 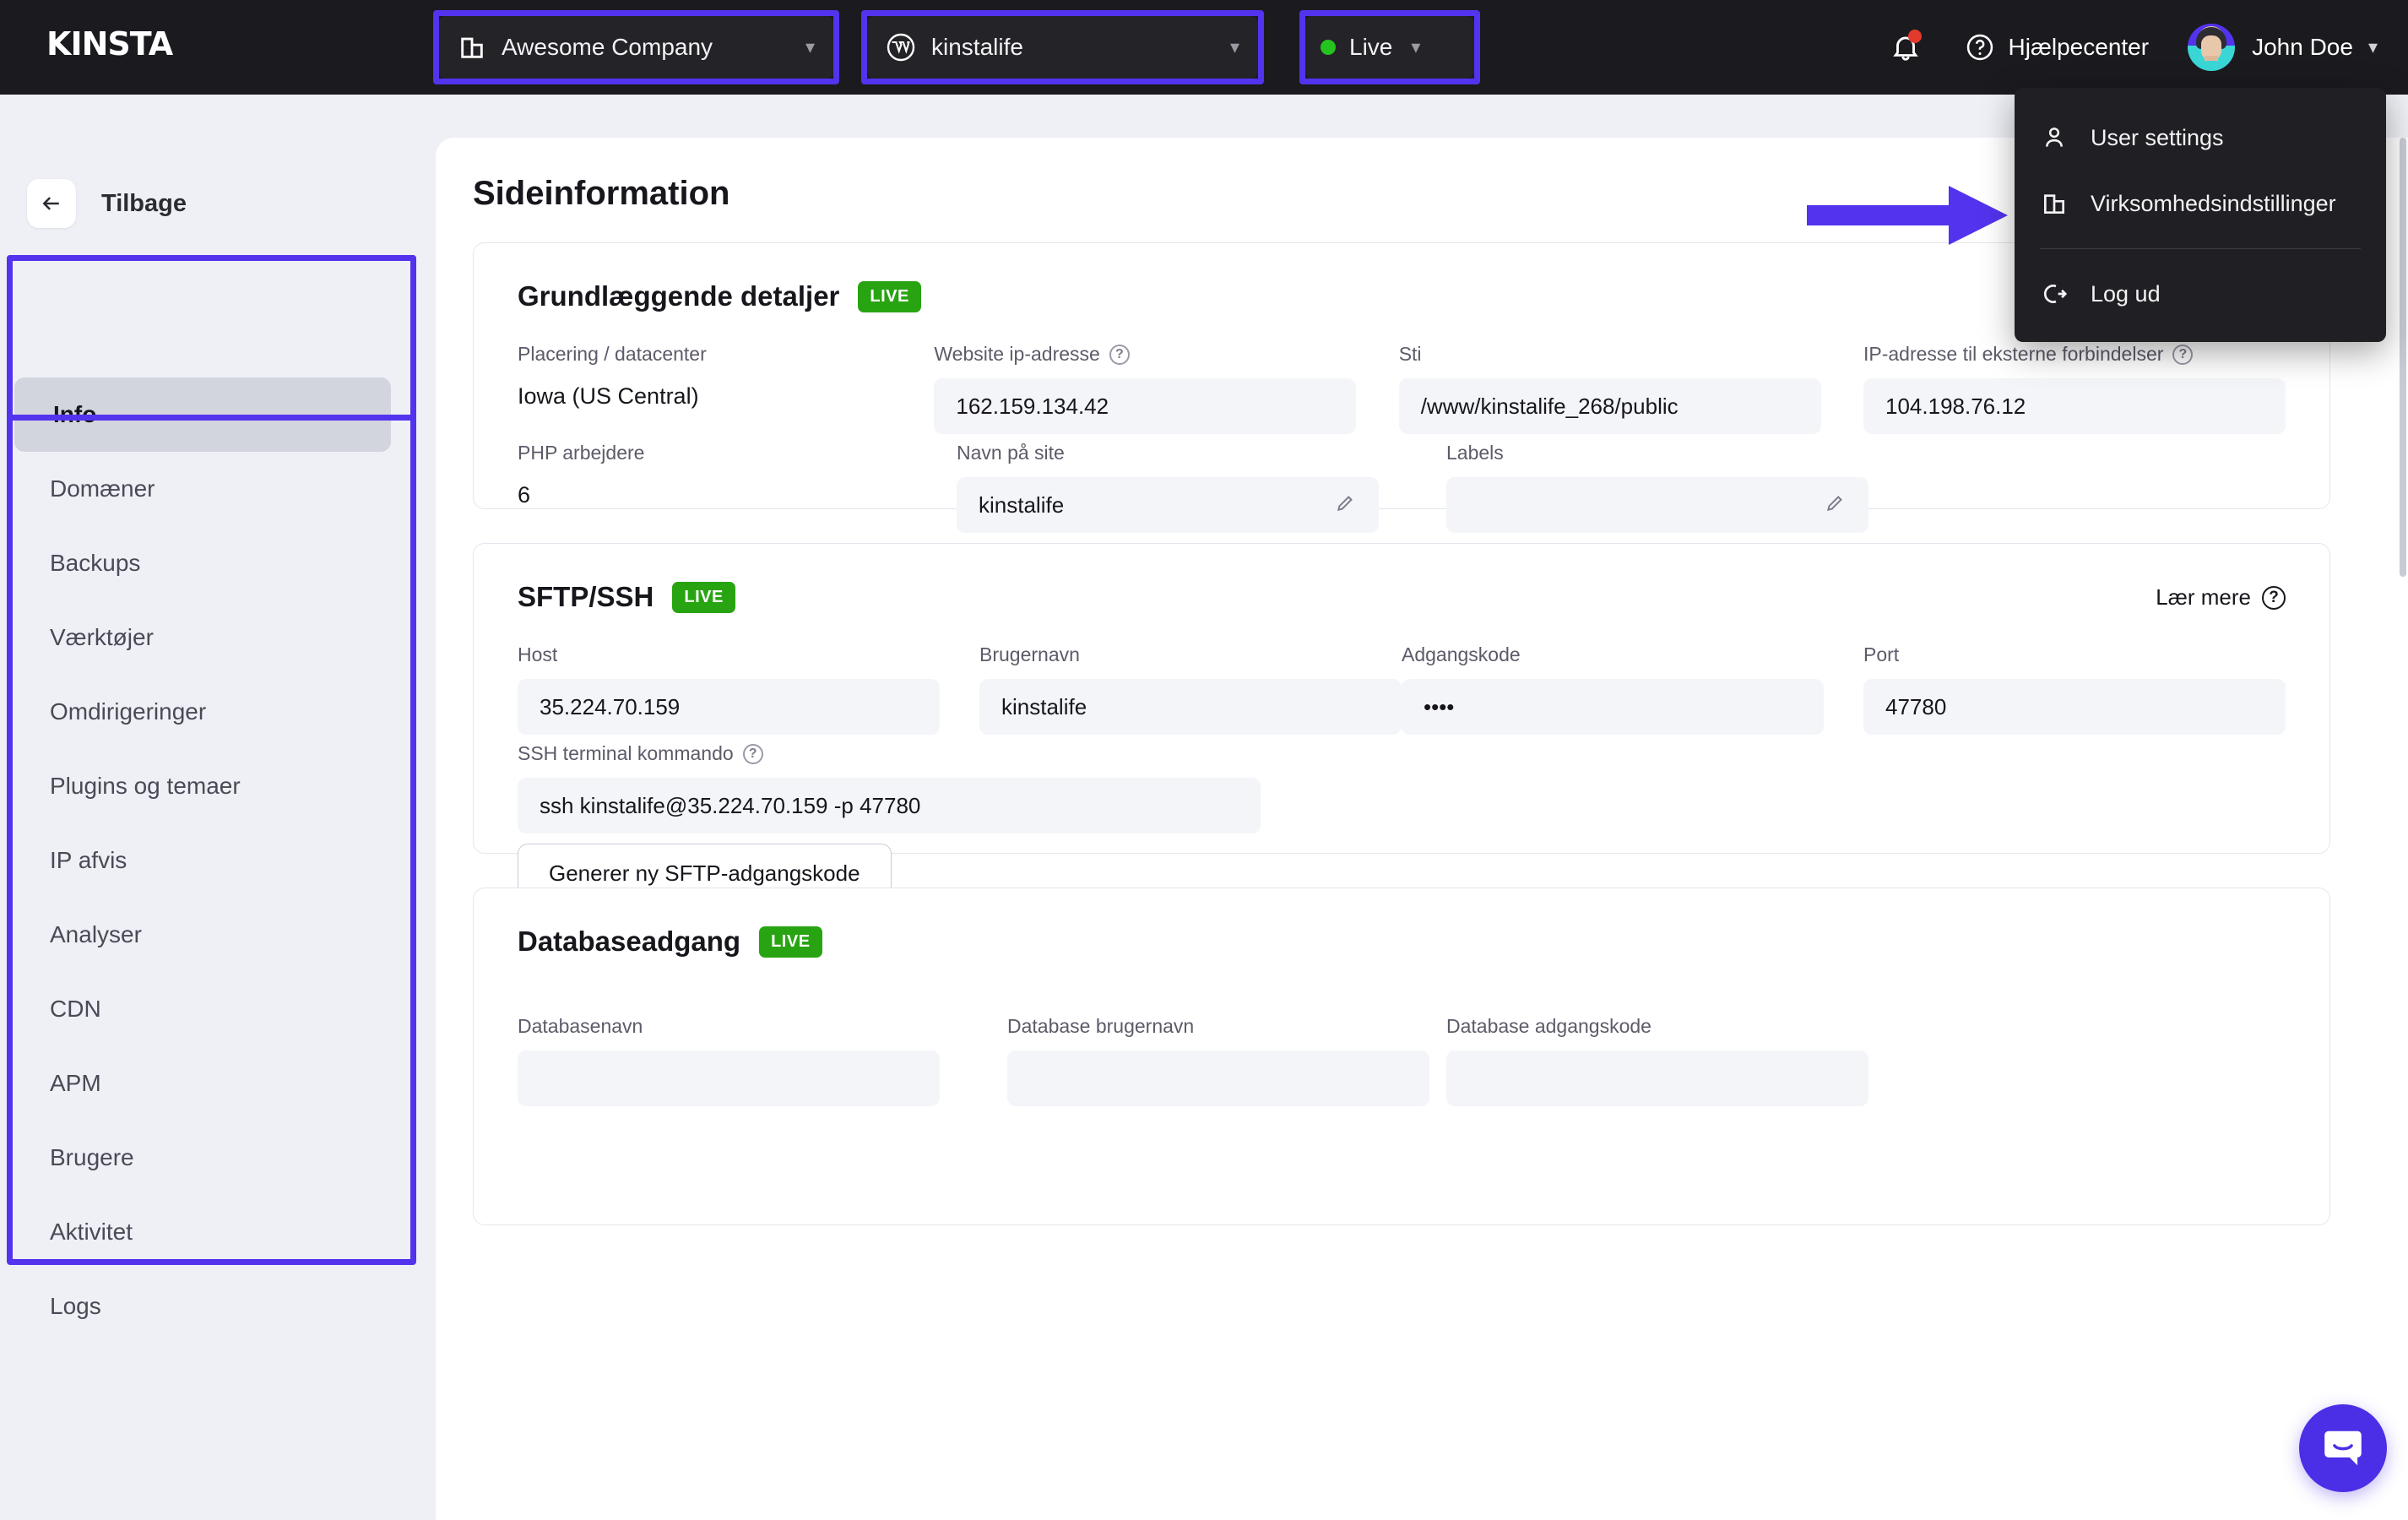 I want to click on field-username: Brugernavn kinstalife, so click(x=1190, y=689).